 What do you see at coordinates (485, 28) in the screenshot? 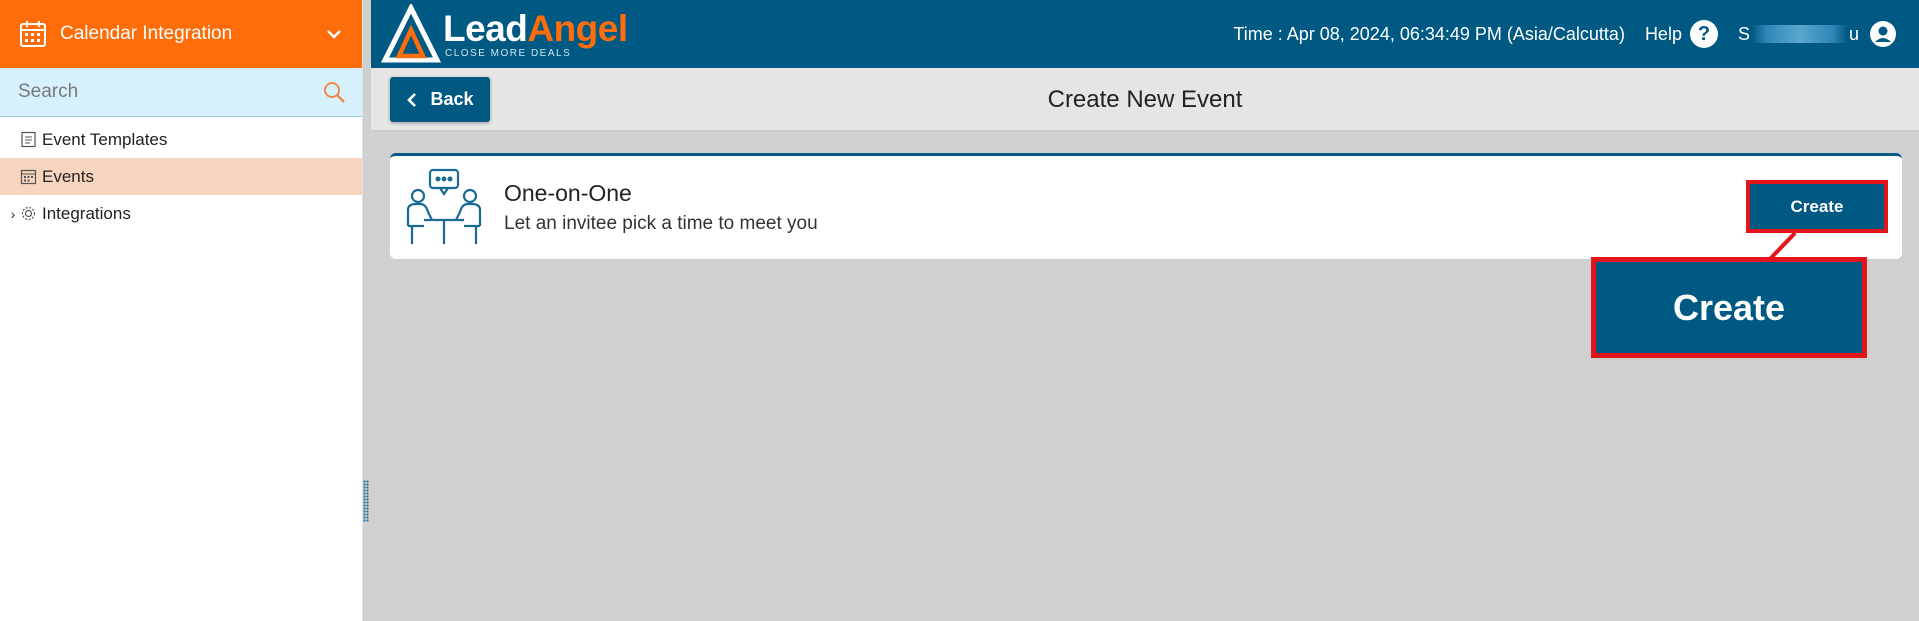
I see `logo-lead-text: Lead` at bounding box center [485, 28].